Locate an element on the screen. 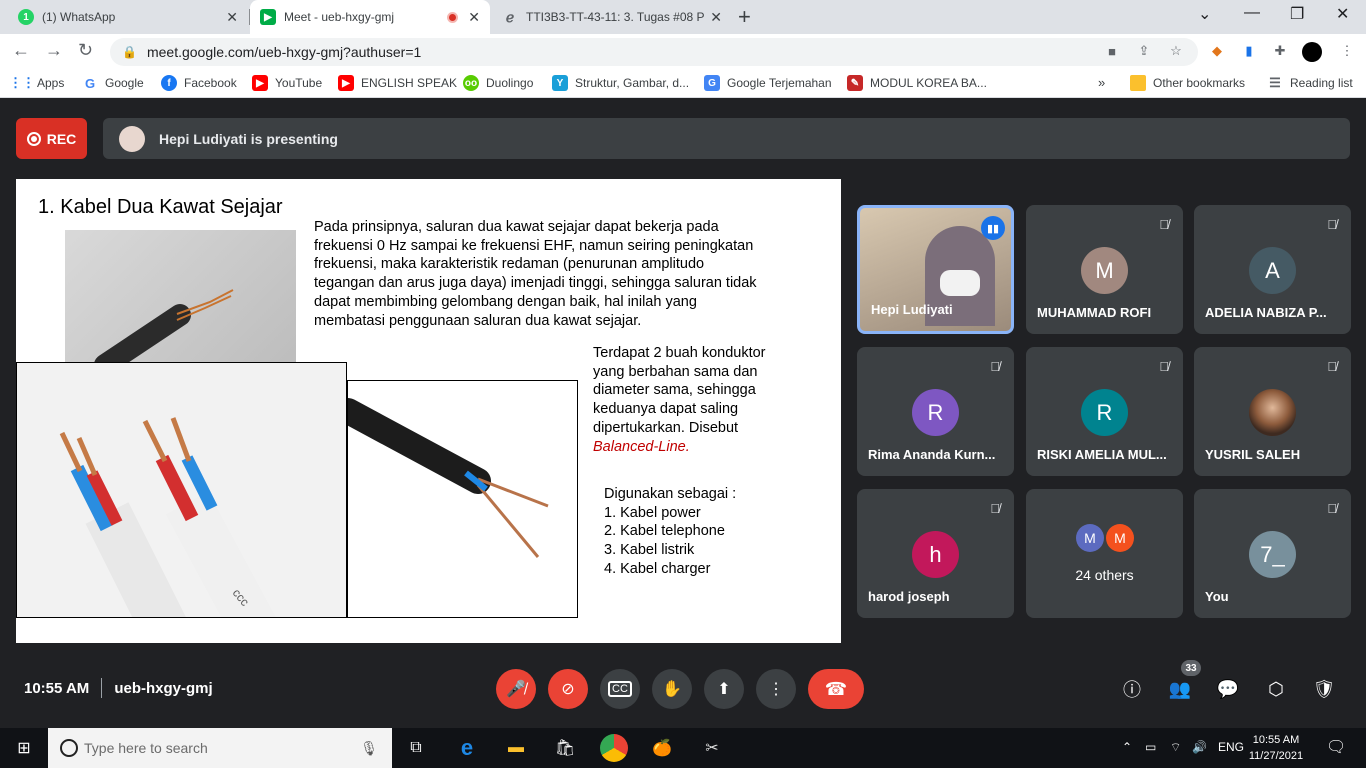 This screenshot has width=1366, height=768. windows-start-icon: ⊞ is located at coordinates (24, 748).